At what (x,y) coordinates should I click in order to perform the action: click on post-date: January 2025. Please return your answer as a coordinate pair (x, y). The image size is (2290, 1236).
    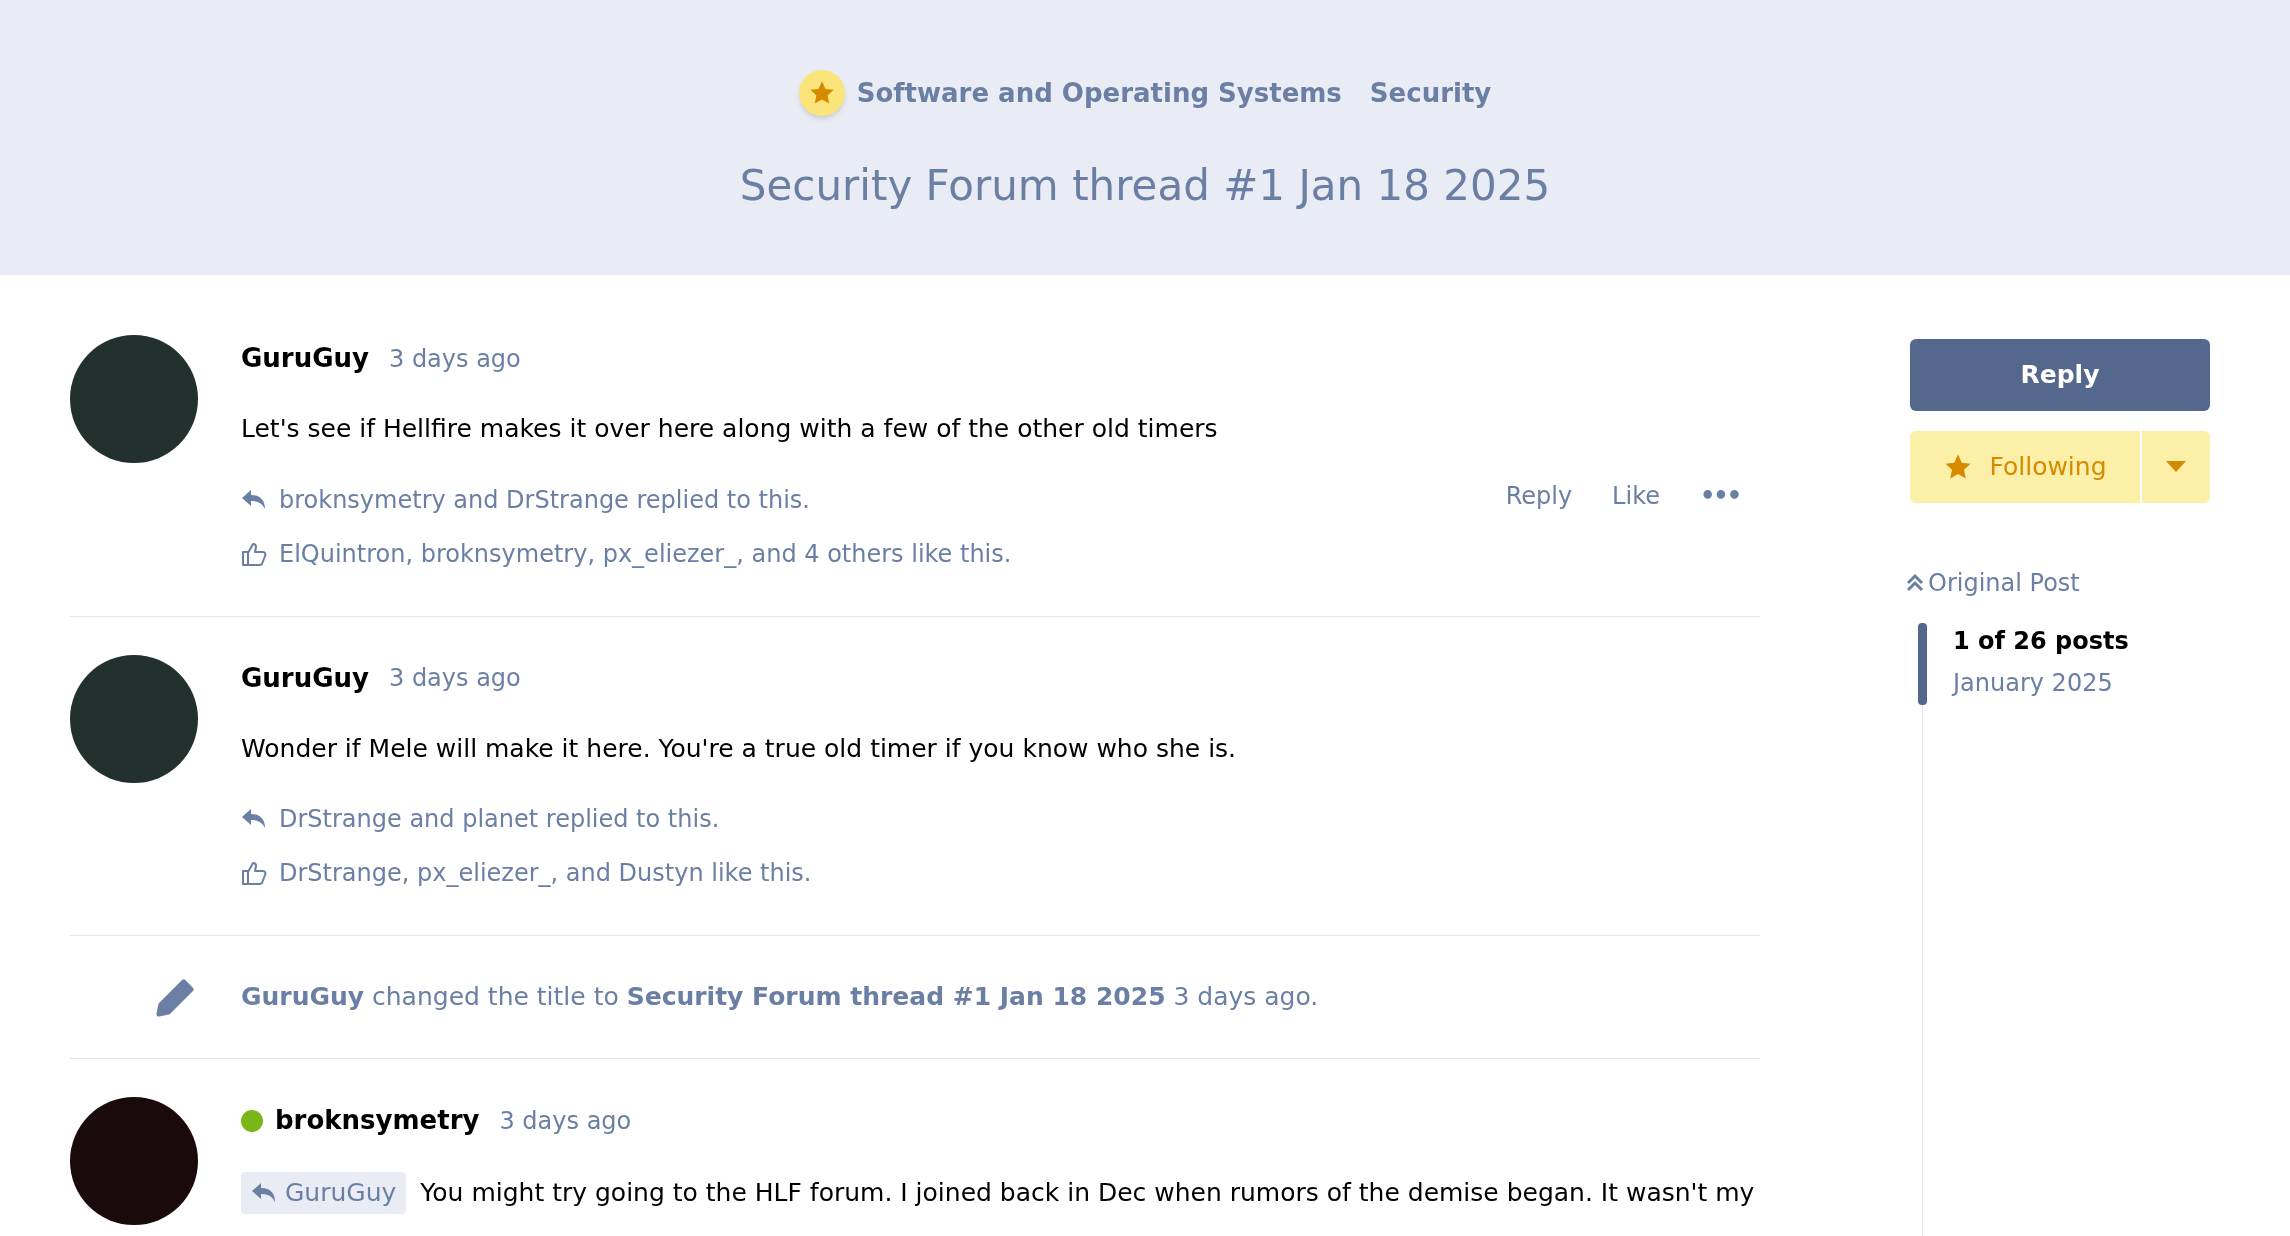
    Looking at the image, I should click on (2033, 683).